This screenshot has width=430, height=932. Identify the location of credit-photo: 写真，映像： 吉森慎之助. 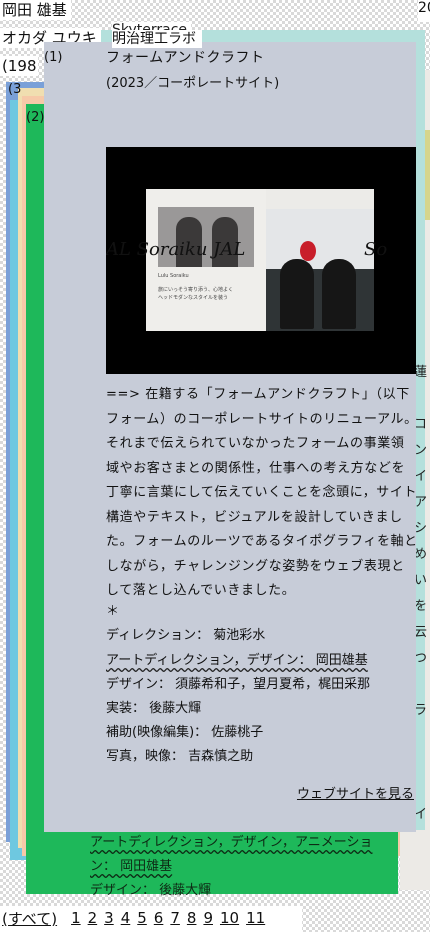
(180, 756).